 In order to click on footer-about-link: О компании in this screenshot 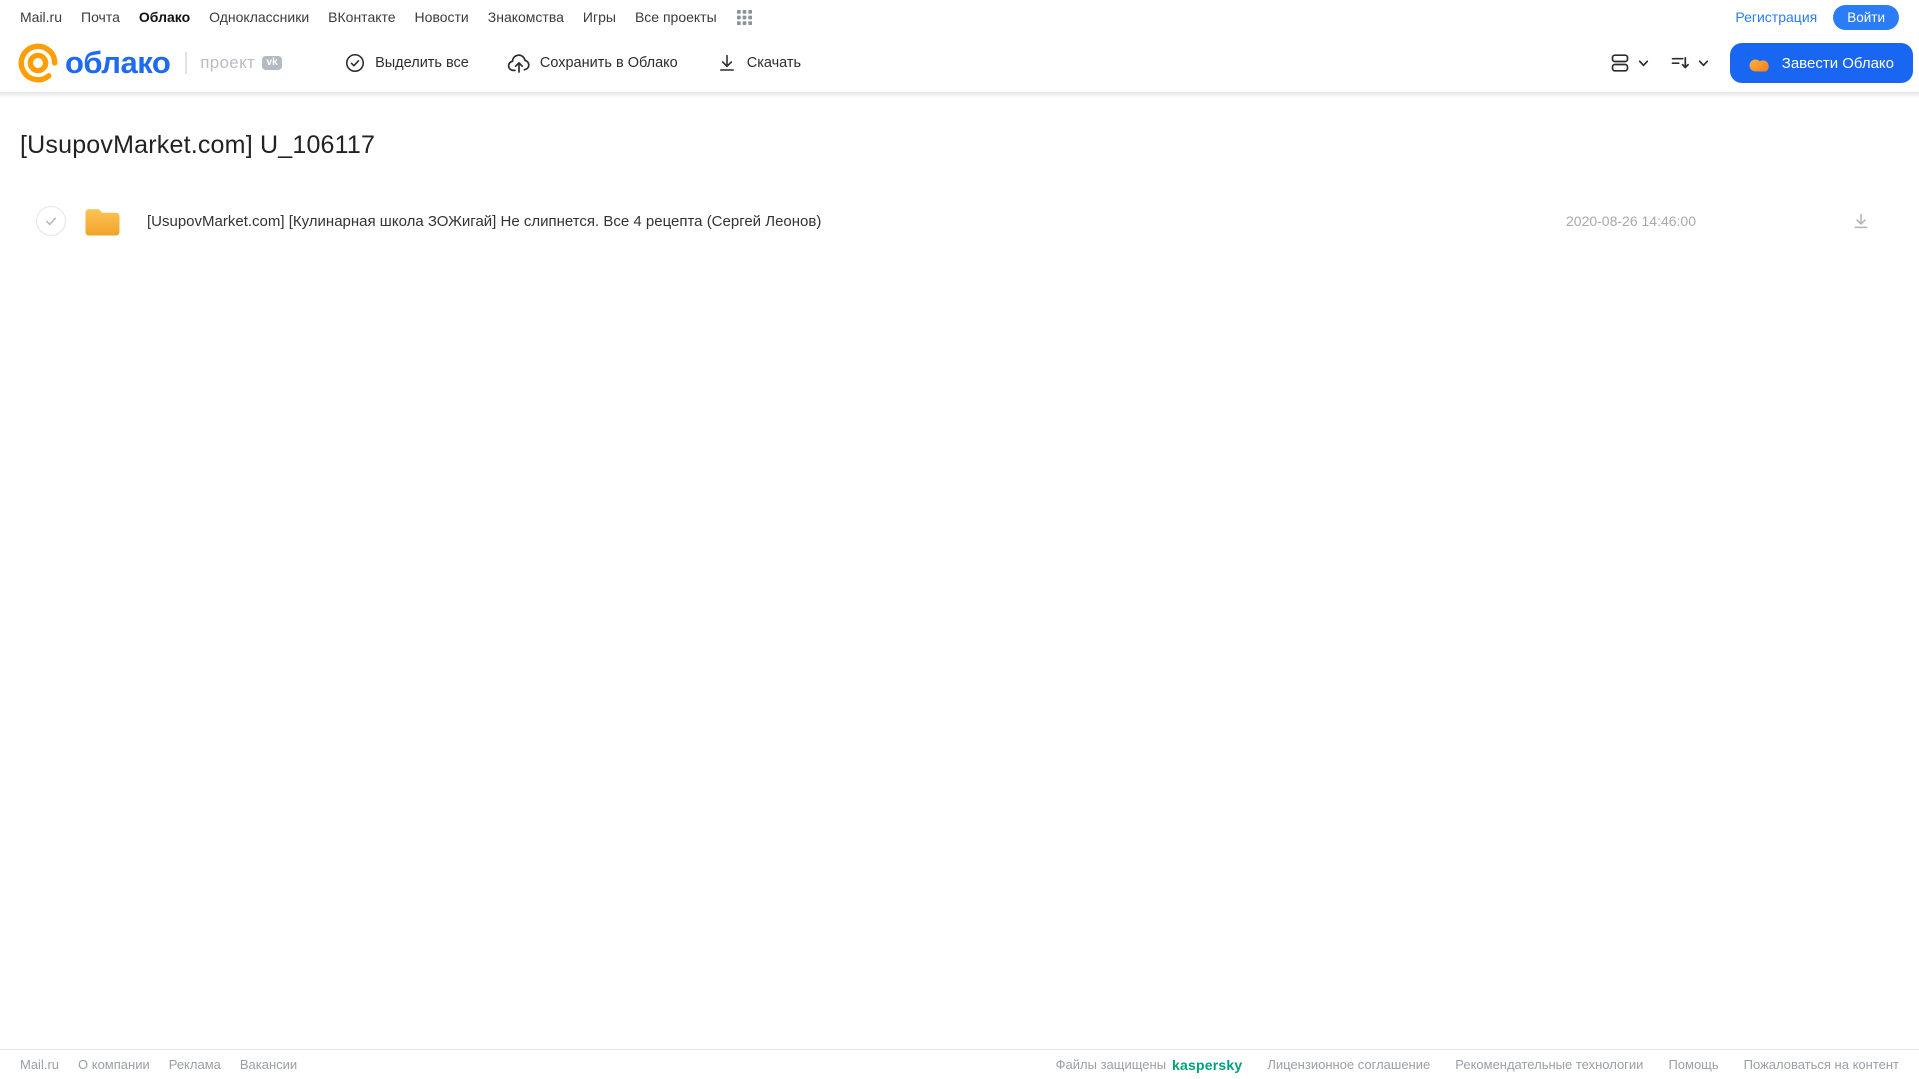, I will do `click(114, 1064)`.